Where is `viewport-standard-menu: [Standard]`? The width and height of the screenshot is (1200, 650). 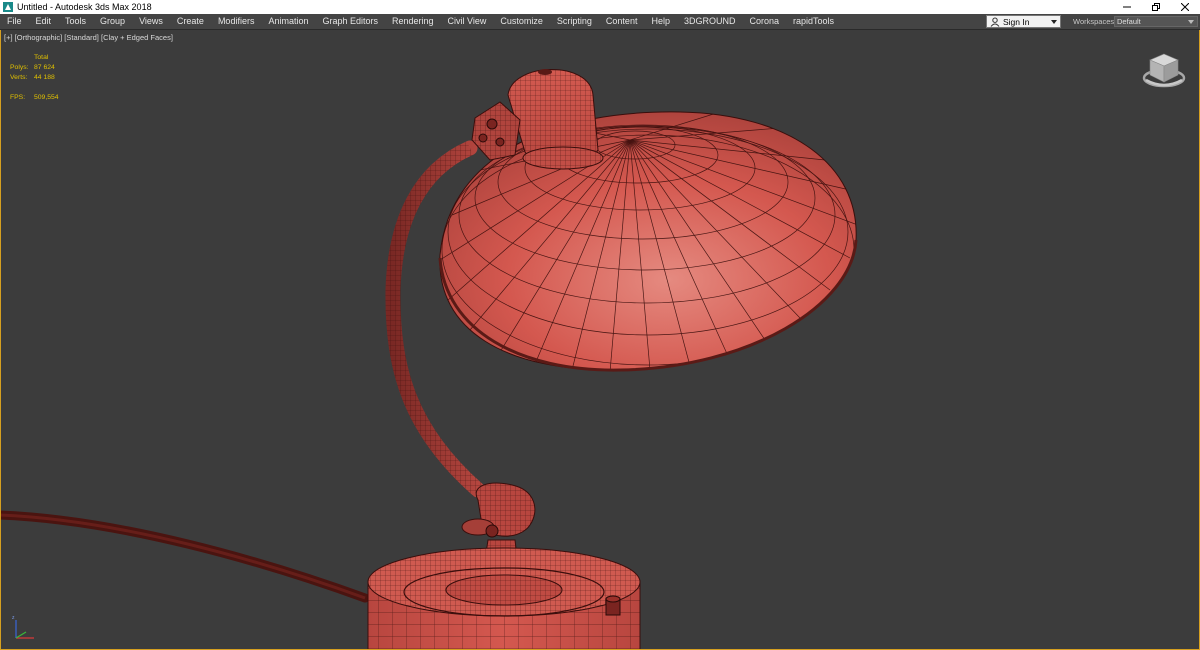 viewport-standard-menu: [Standard] is located at coordinates (81, 37).